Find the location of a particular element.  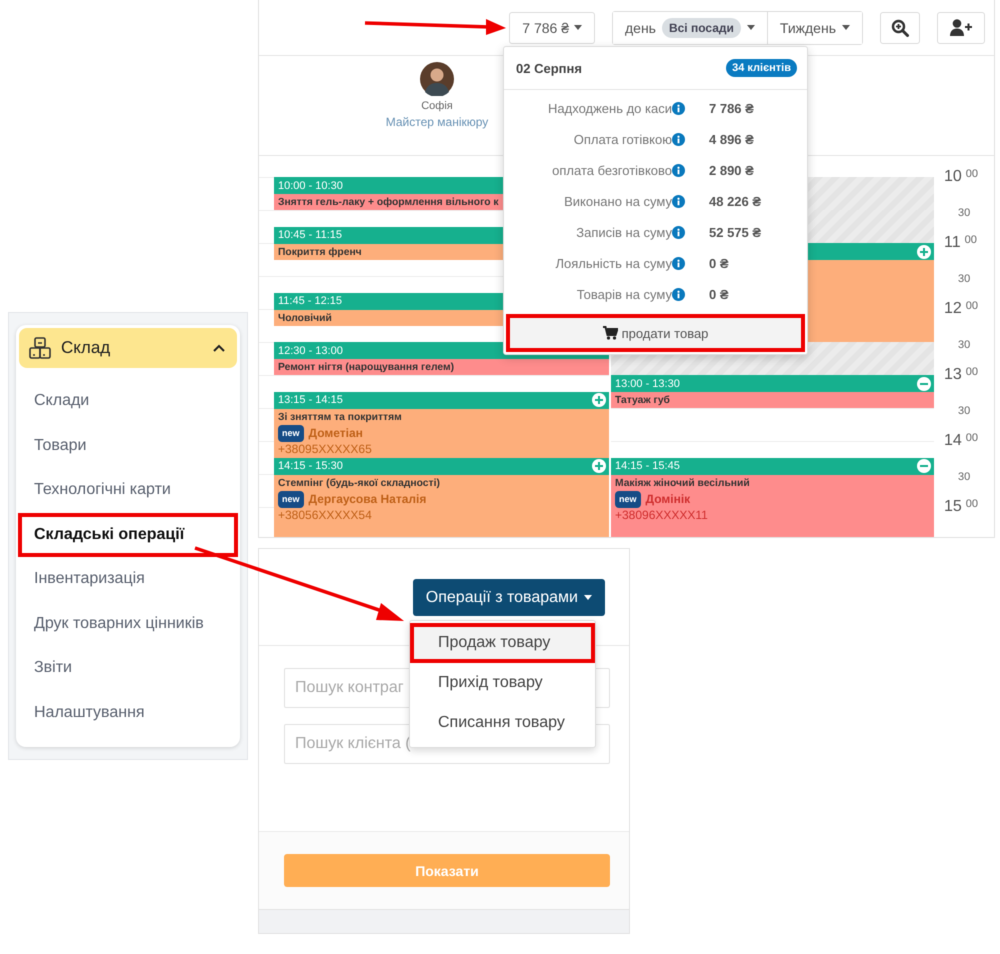

sidebar-item: Налаштування is located at coordinates (128, 712).